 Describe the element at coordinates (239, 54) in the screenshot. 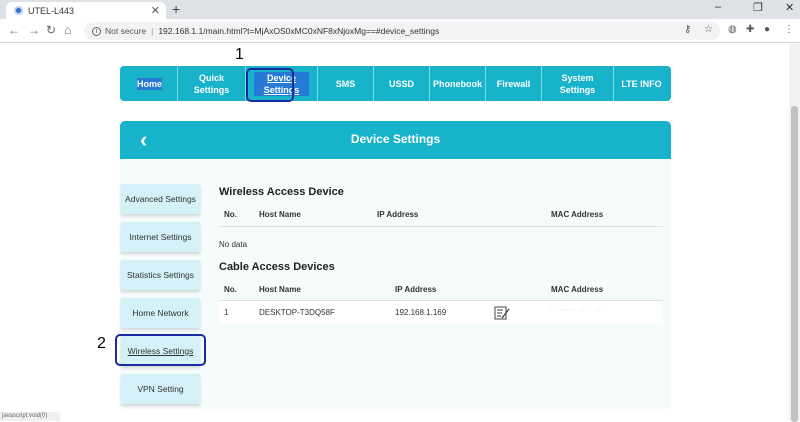

I see `annotation-number-1: 1` at that location.